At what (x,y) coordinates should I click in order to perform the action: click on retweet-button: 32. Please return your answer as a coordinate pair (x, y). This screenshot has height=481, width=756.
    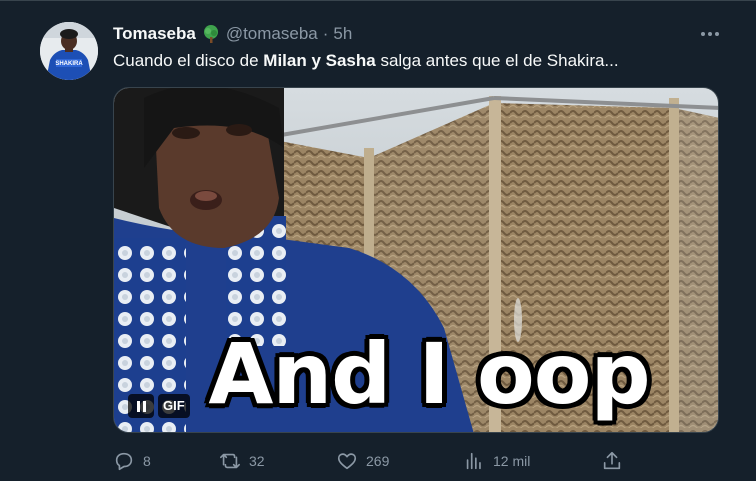
    Looking at the image, I should click on (242, 461).